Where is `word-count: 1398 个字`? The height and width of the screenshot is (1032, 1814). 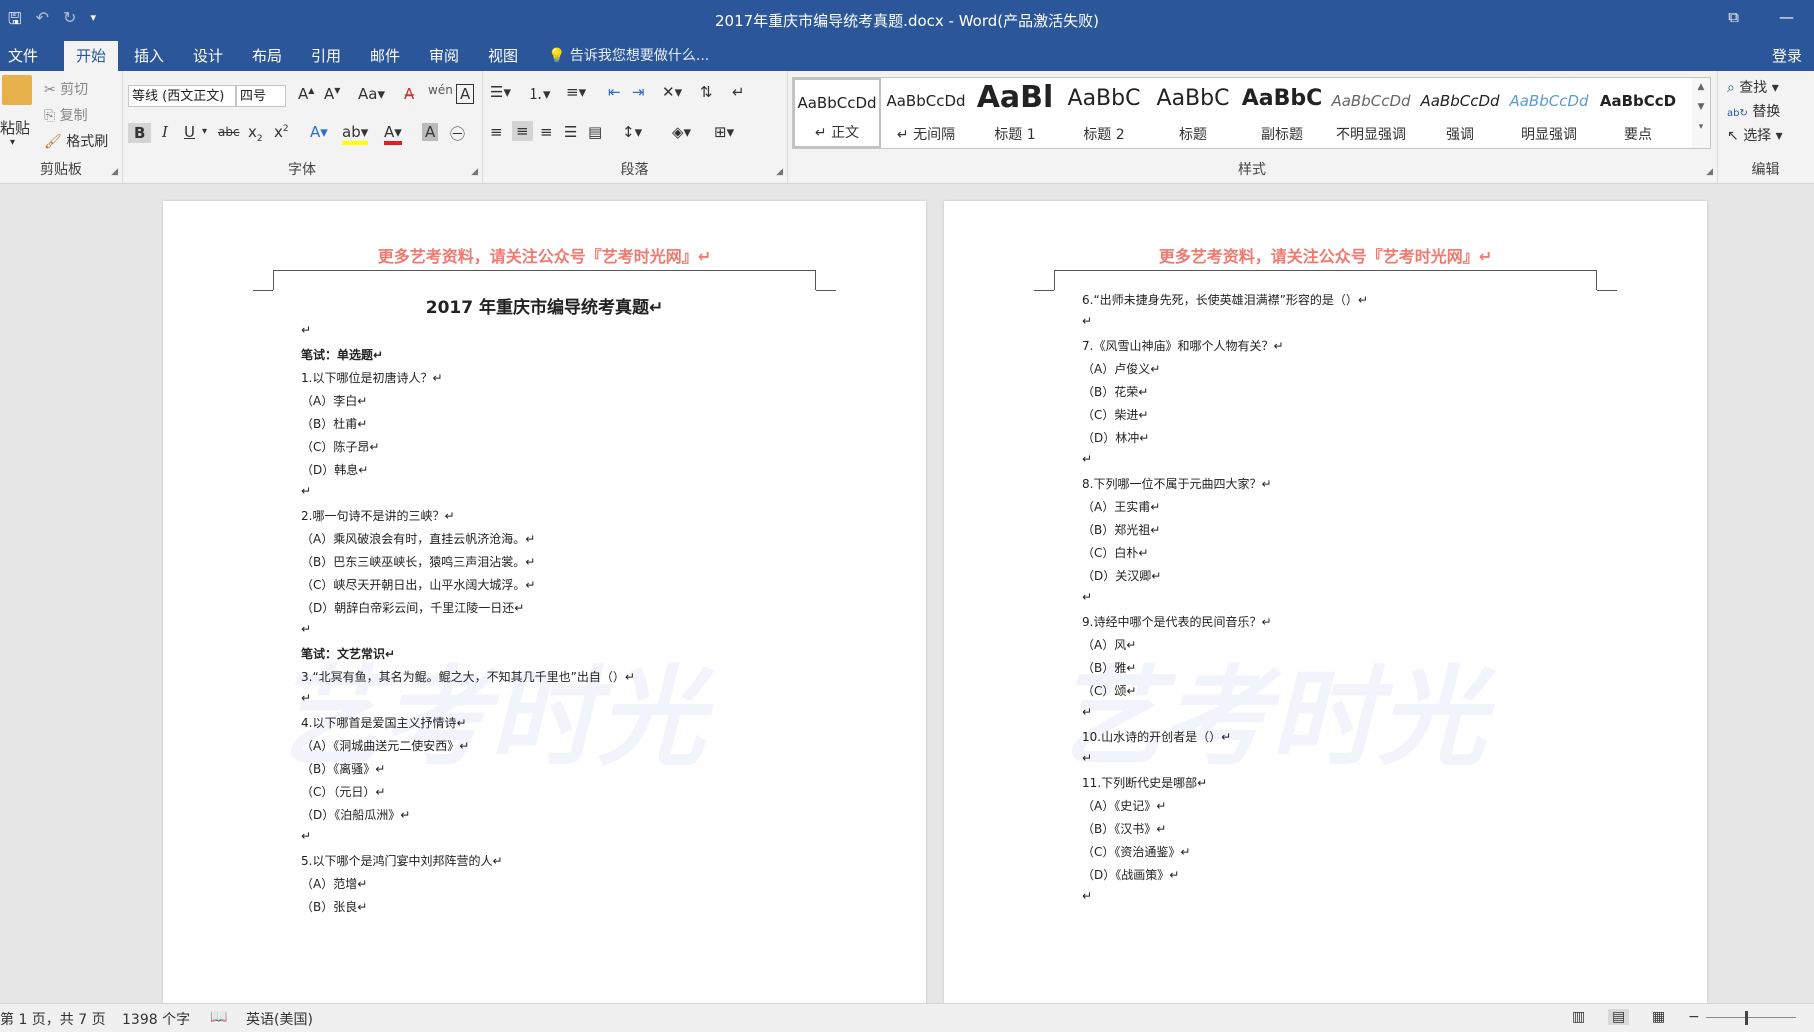 word-count: 1398 个字 is located at coordinates (156, 1019).